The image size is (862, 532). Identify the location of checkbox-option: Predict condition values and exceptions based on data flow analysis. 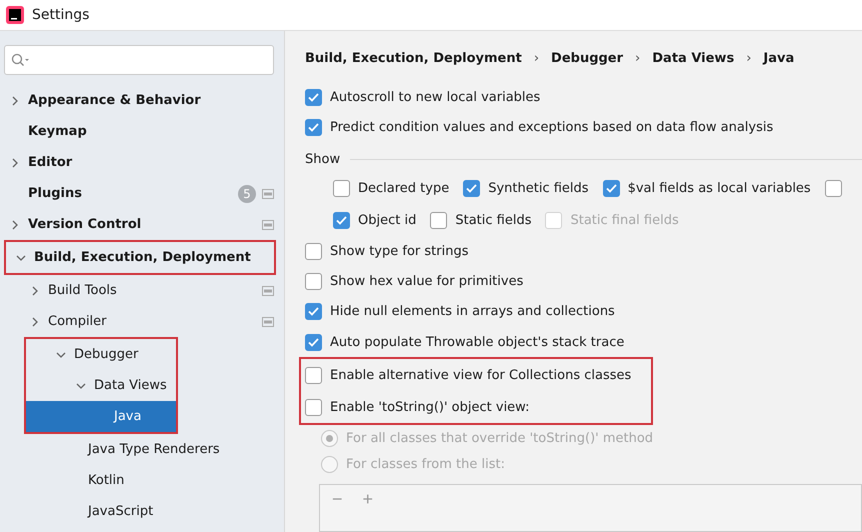
(583, 127).